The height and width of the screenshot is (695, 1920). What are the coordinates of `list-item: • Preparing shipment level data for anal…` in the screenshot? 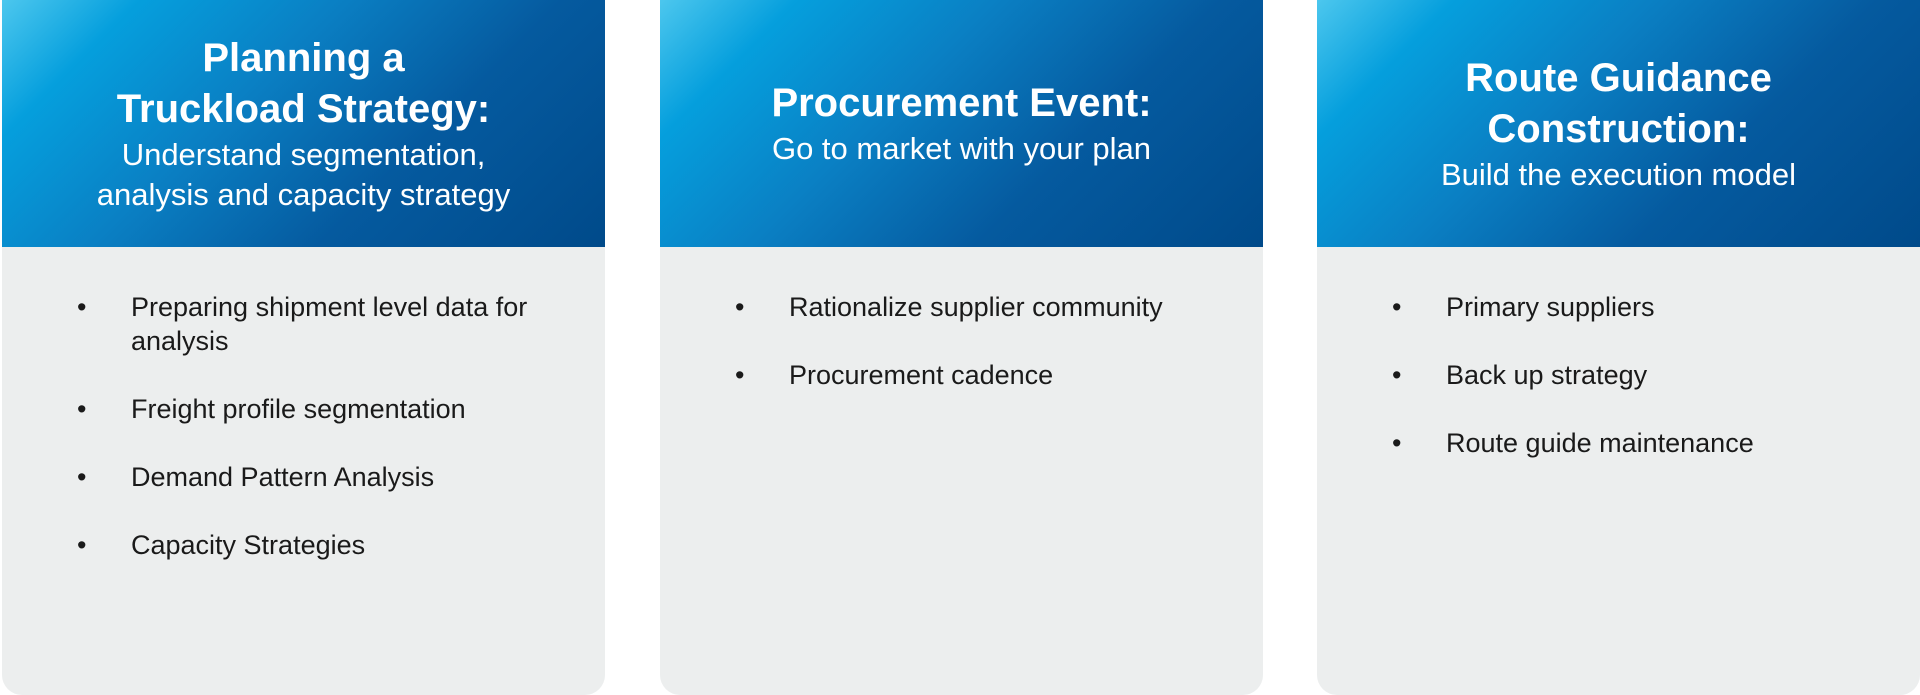 It's located at (286, 324).